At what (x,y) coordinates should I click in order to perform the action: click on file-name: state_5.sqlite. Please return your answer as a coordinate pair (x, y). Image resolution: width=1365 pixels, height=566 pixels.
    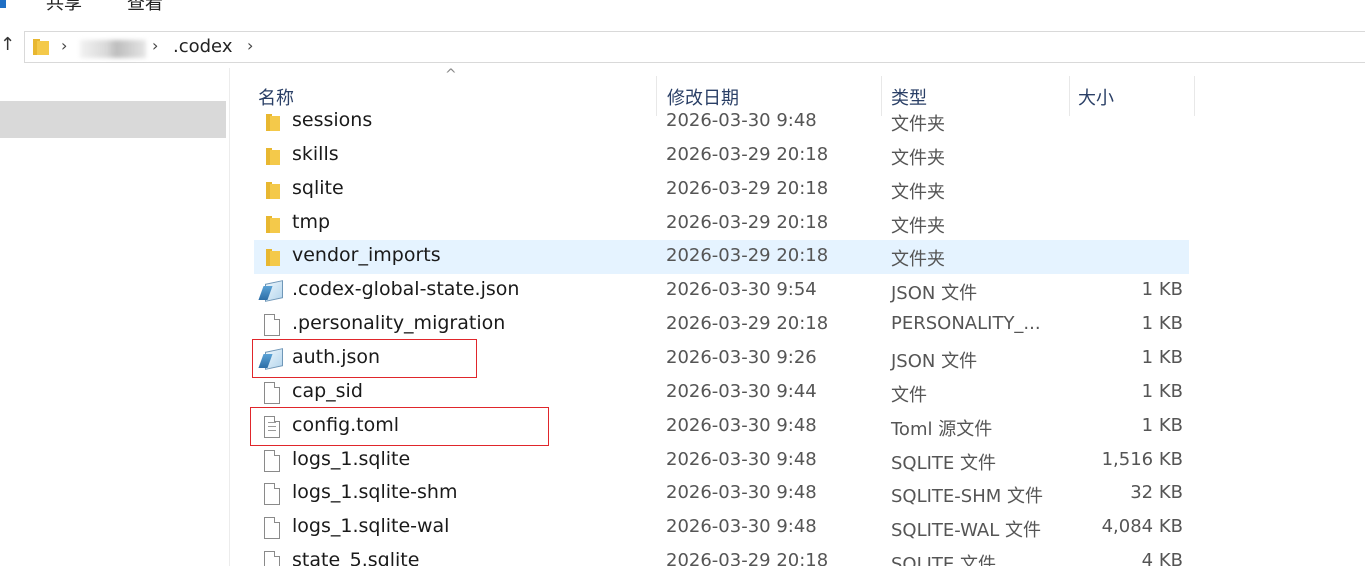
    Looking at the image, I should click on (356, 557).